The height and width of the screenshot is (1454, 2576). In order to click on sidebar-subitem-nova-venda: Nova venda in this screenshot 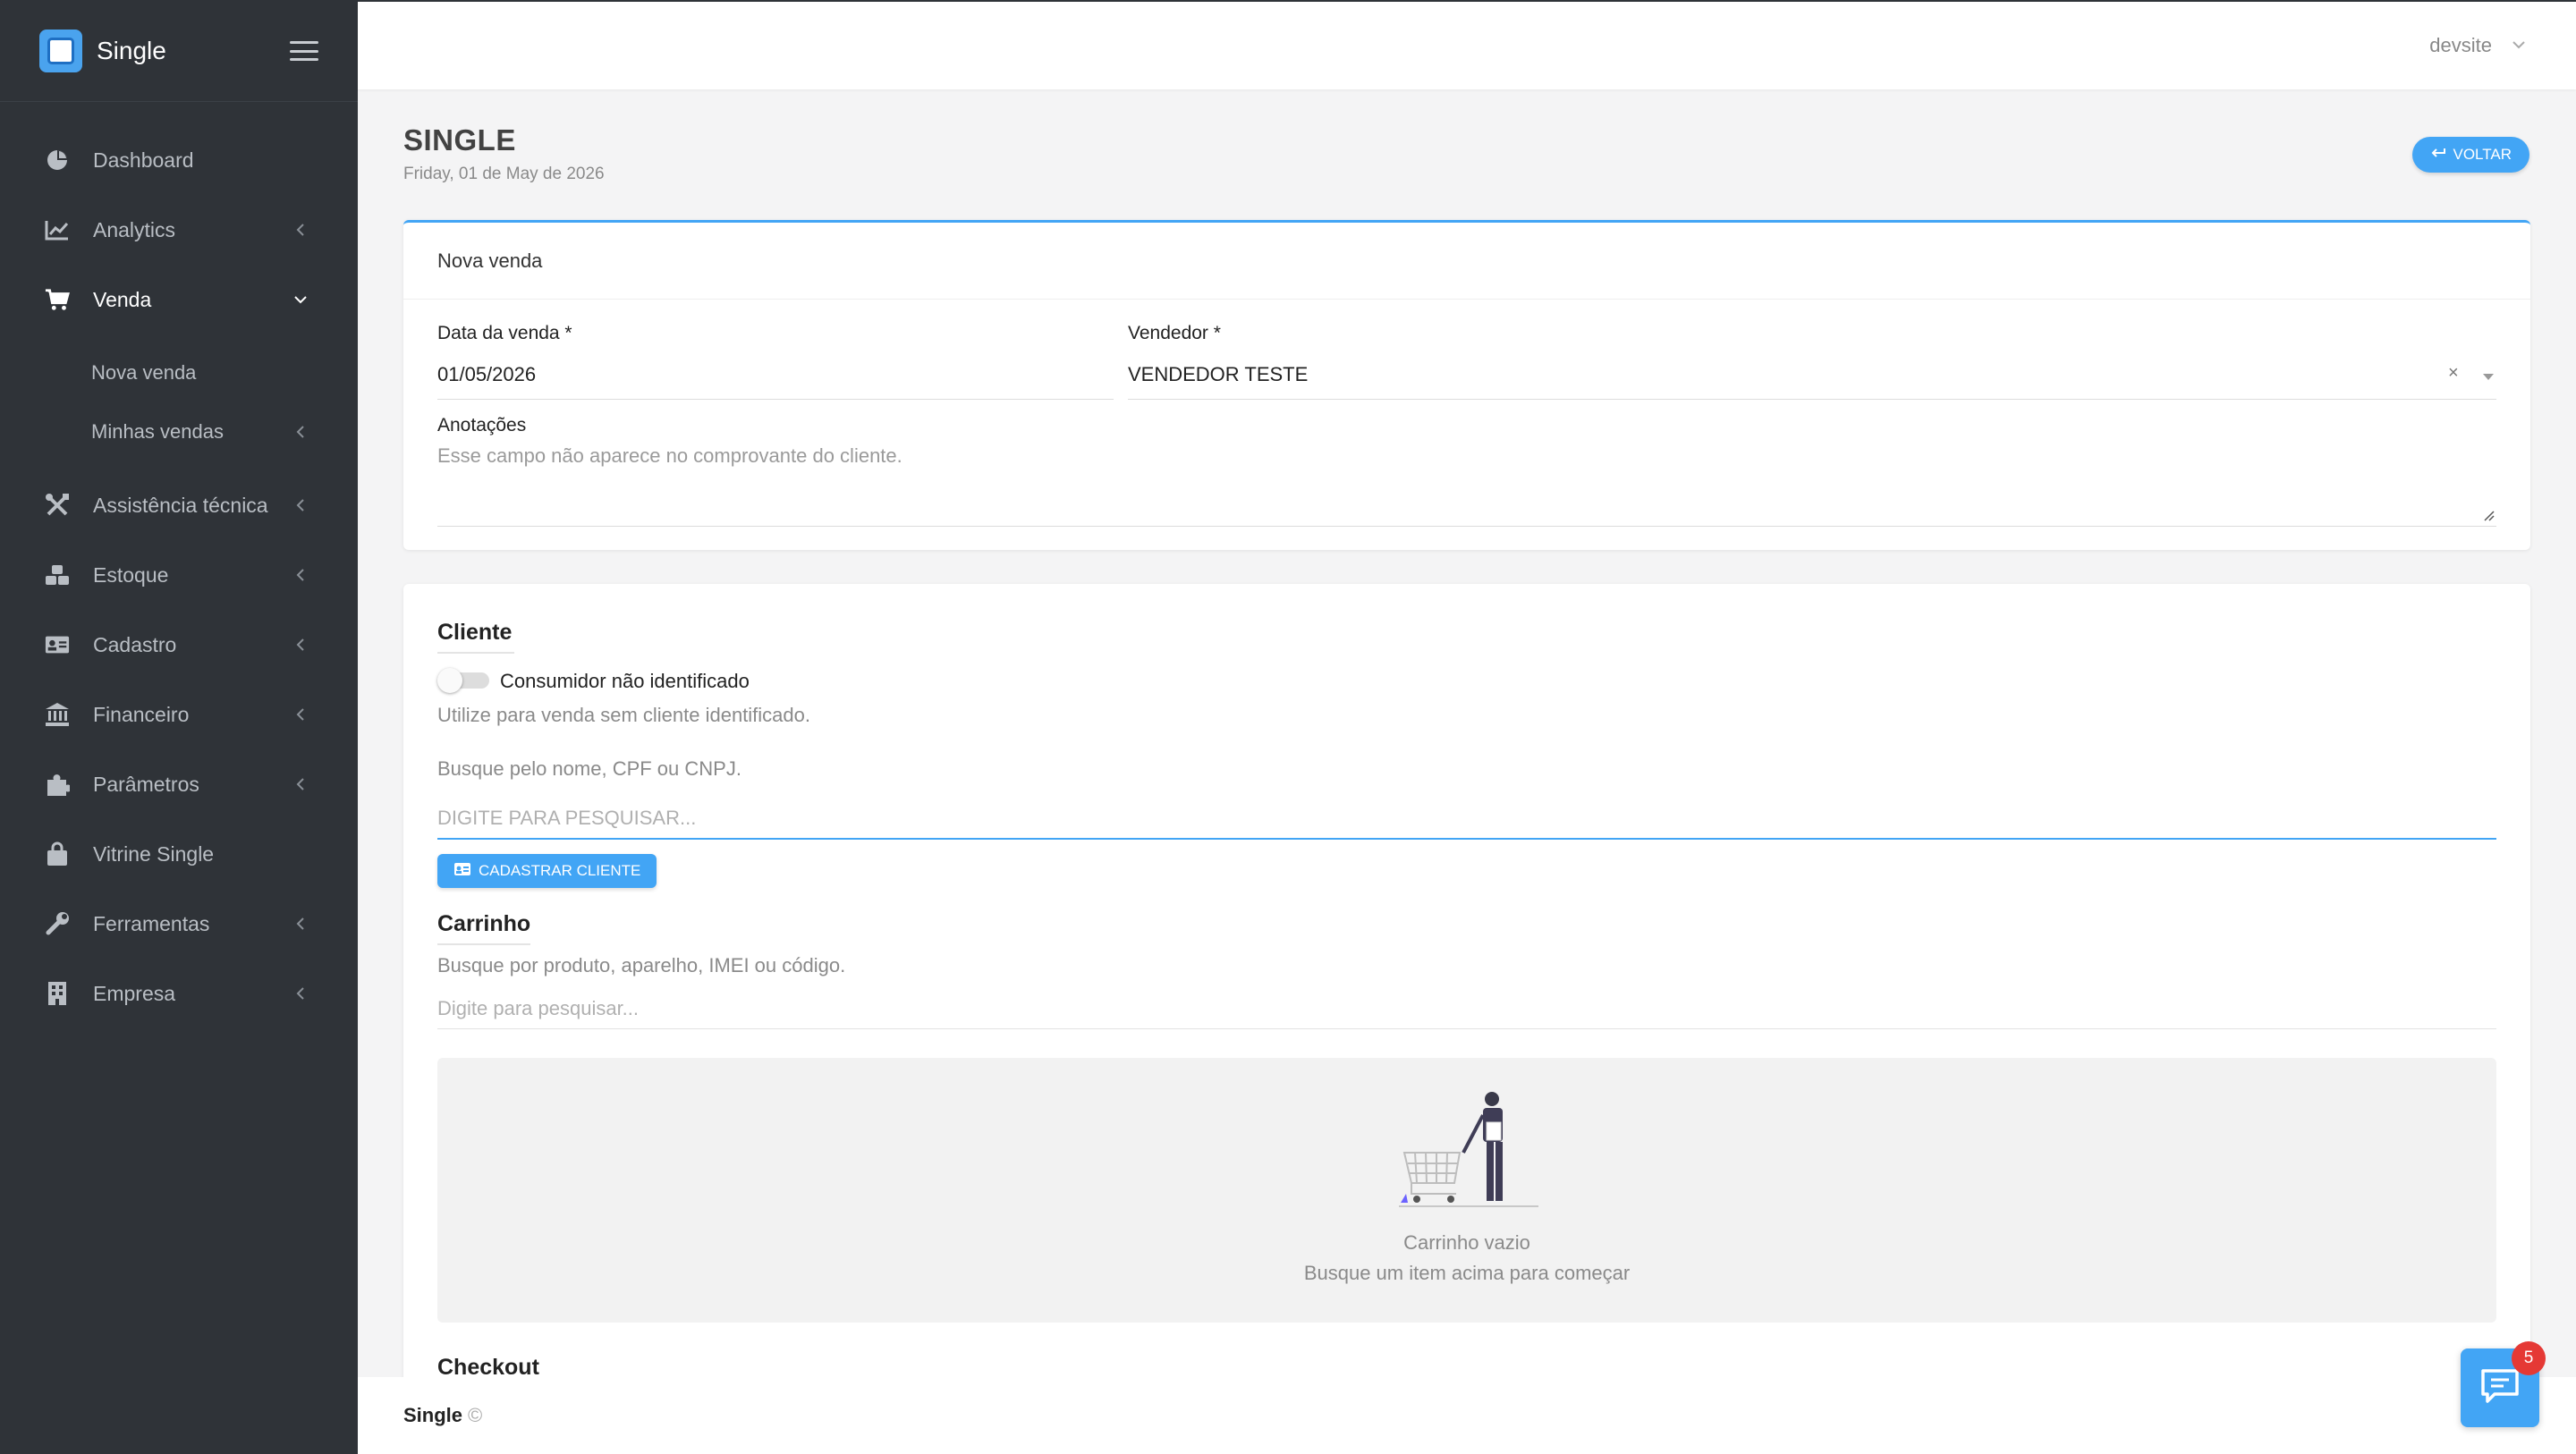, I will do `click(179, 372)`.